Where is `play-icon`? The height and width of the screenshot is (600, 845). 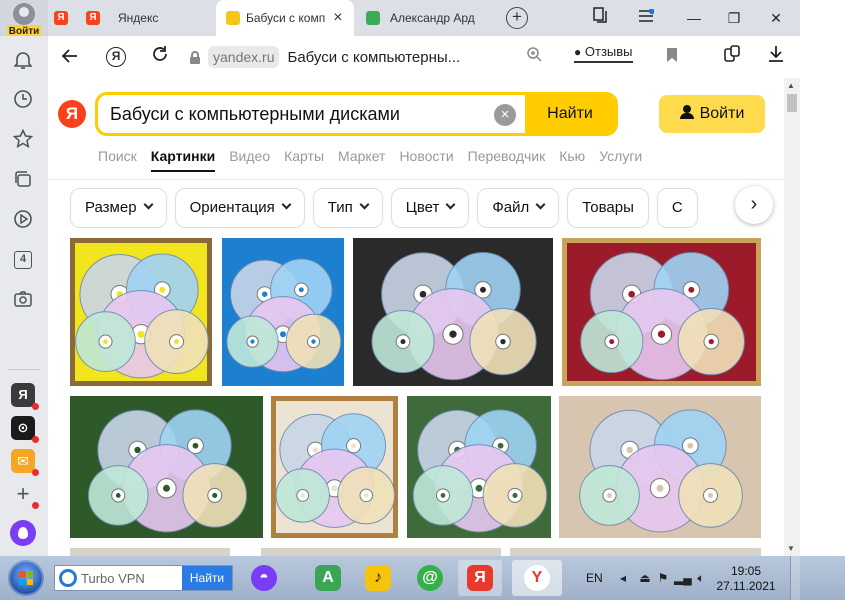
play-icon is located at coordinates (23, 220).